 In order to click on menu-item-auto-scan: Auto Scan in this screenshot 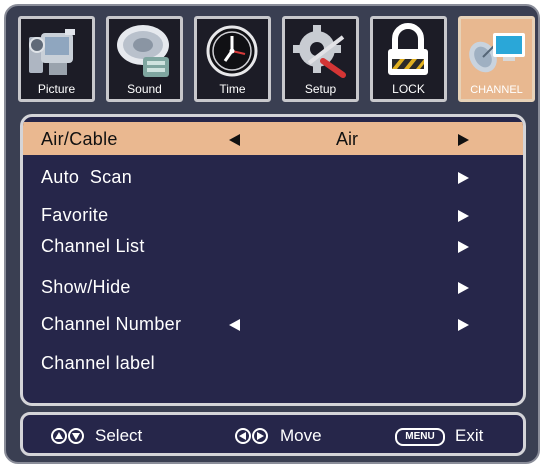, I will do `click(273, 176)`.